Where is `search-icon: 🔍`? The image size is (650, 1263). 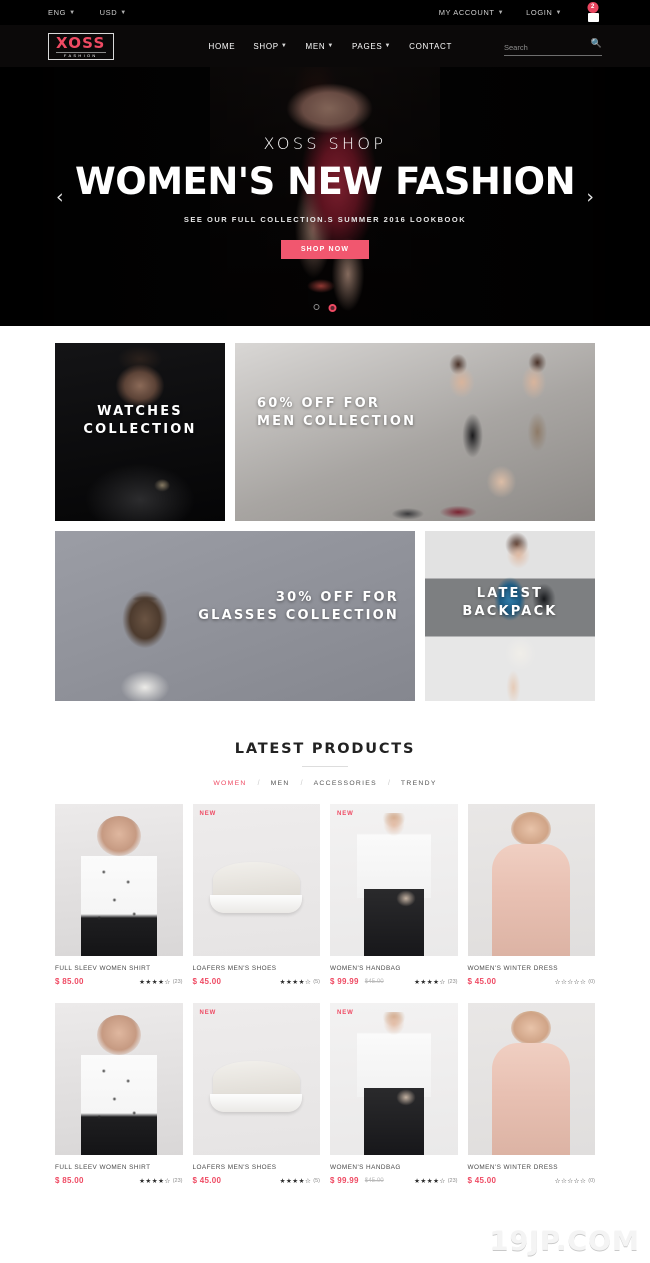
search-icon: 🔍 is located at coordinates (596, 43).